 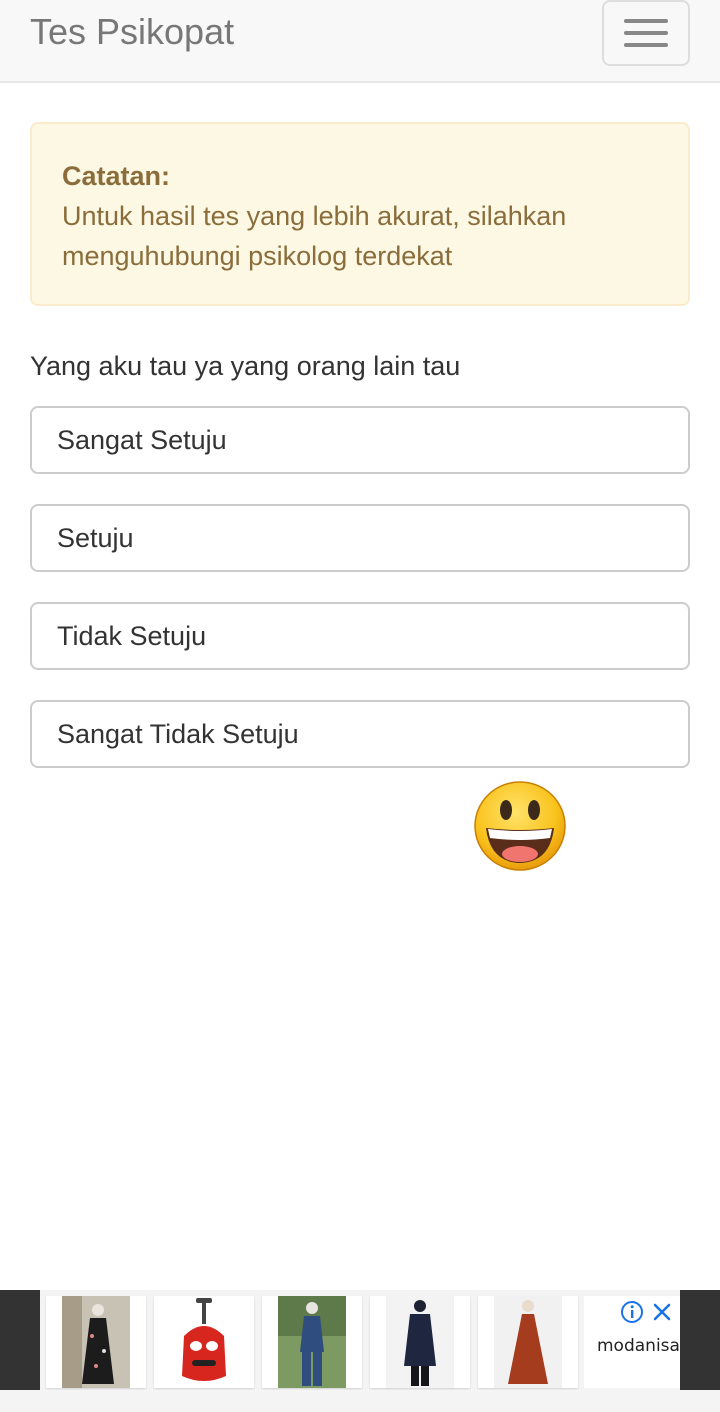 I want to click on ad-product-kids-backpack, so click(x=204, y=1342).